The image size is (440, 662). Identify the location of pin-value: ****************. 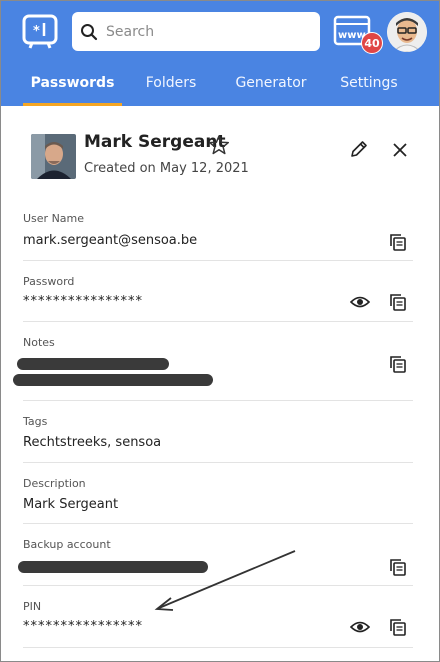
(83, 626).